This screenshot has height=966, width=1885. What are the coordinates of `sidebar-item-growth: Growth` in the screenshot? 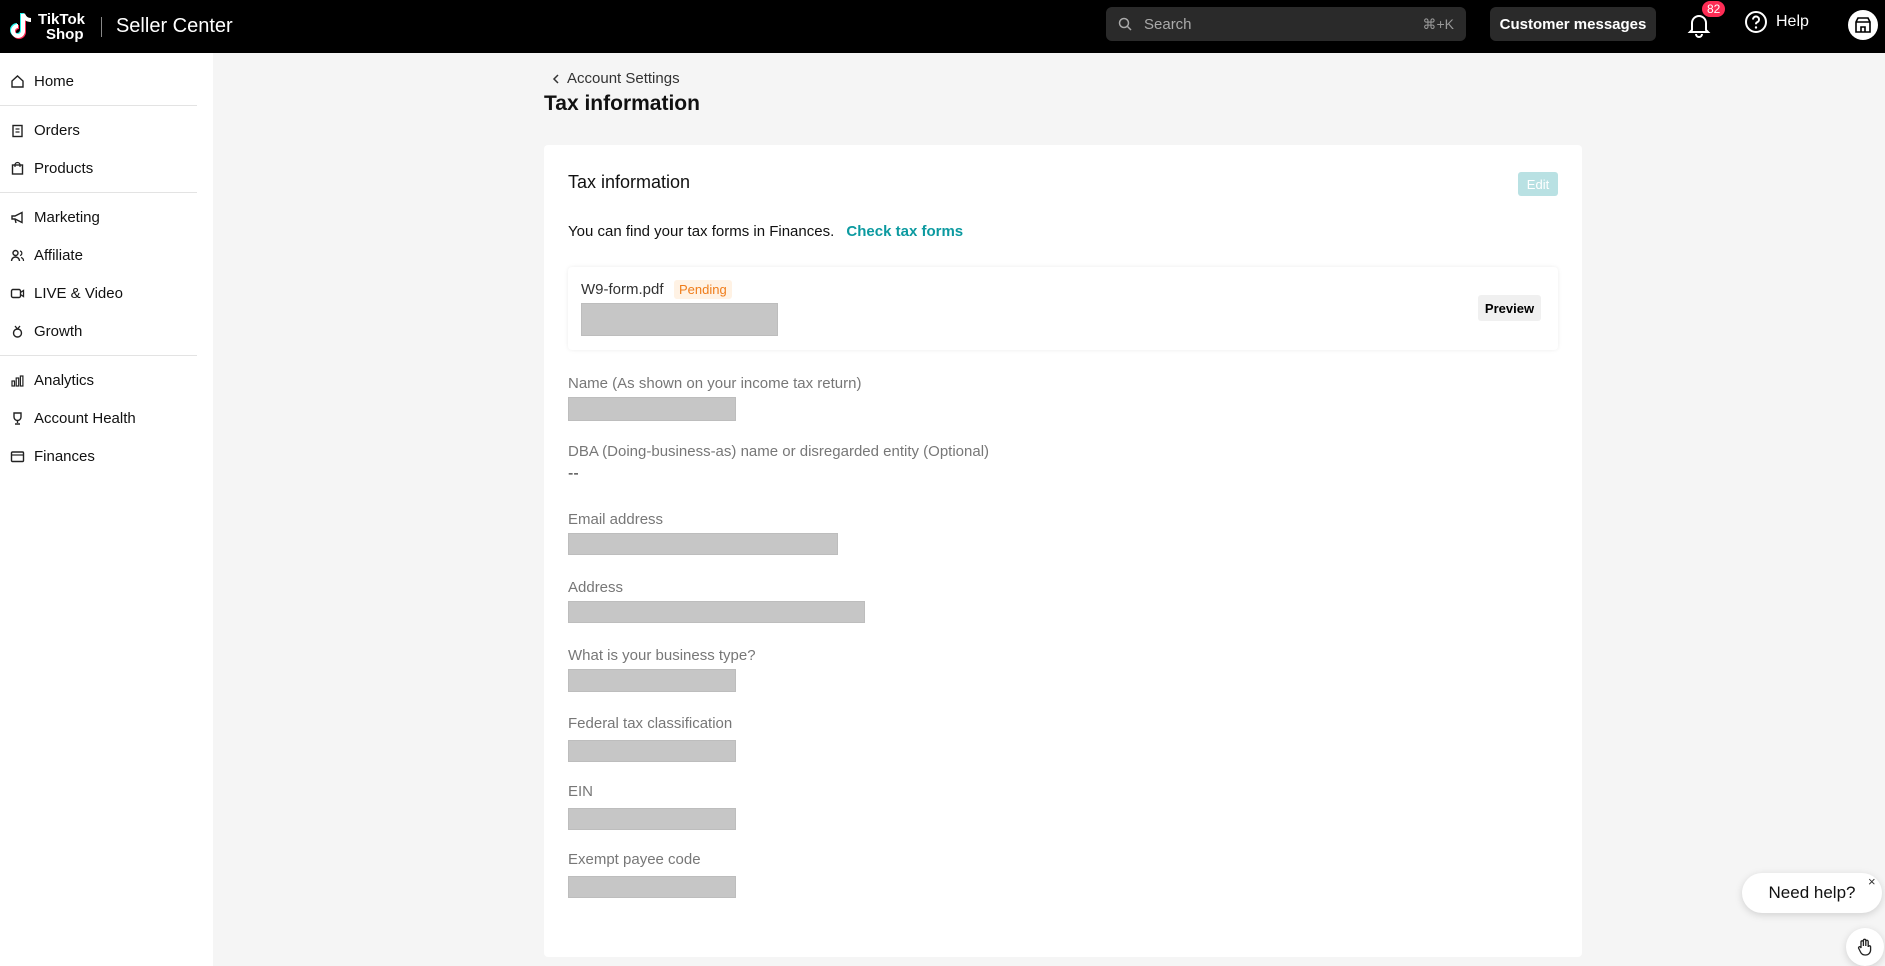 It's located at (106, 331).